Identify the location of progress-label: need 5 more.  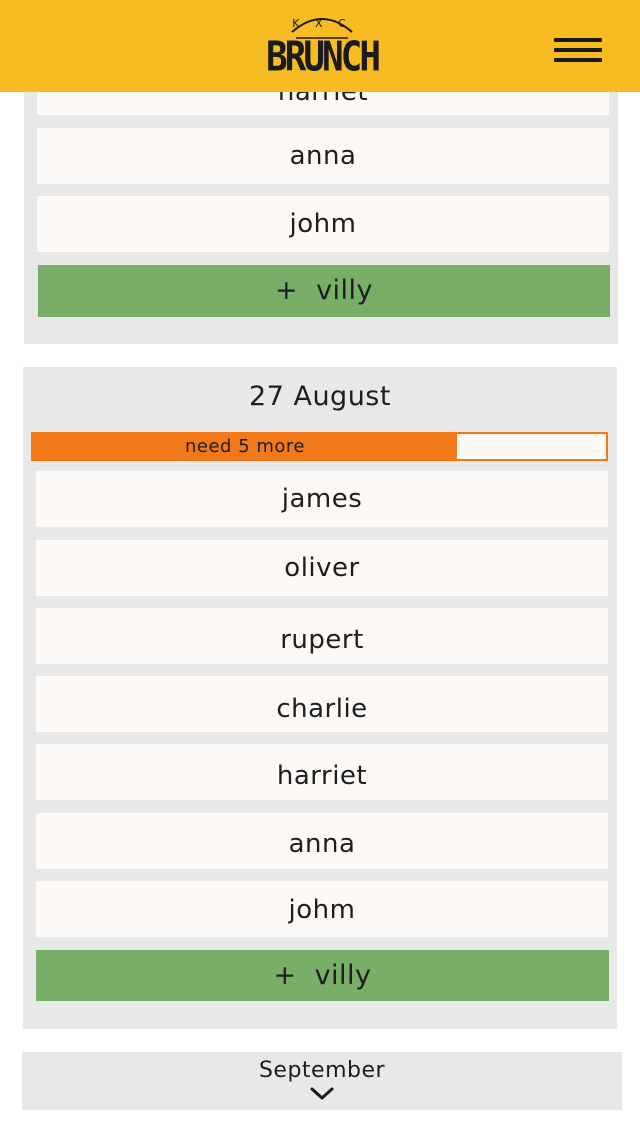
(245, 446).